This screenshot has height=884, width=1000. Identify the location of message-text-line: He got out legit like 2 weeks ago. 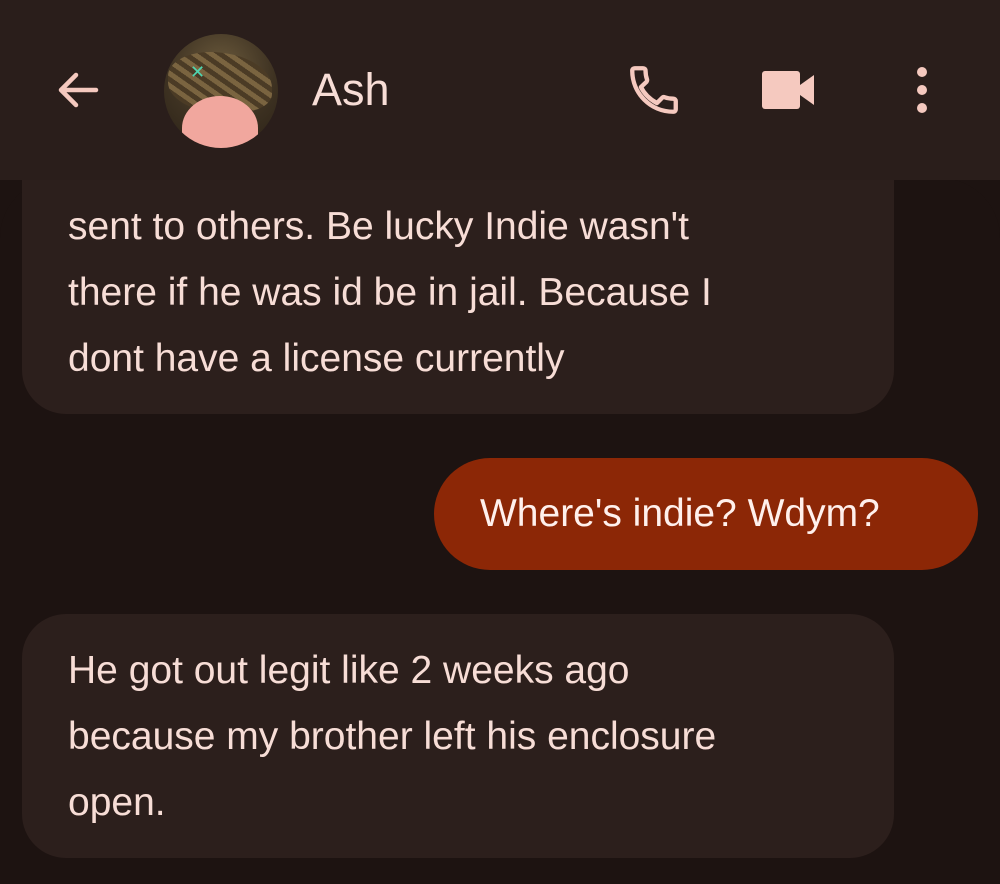
(349, 670).